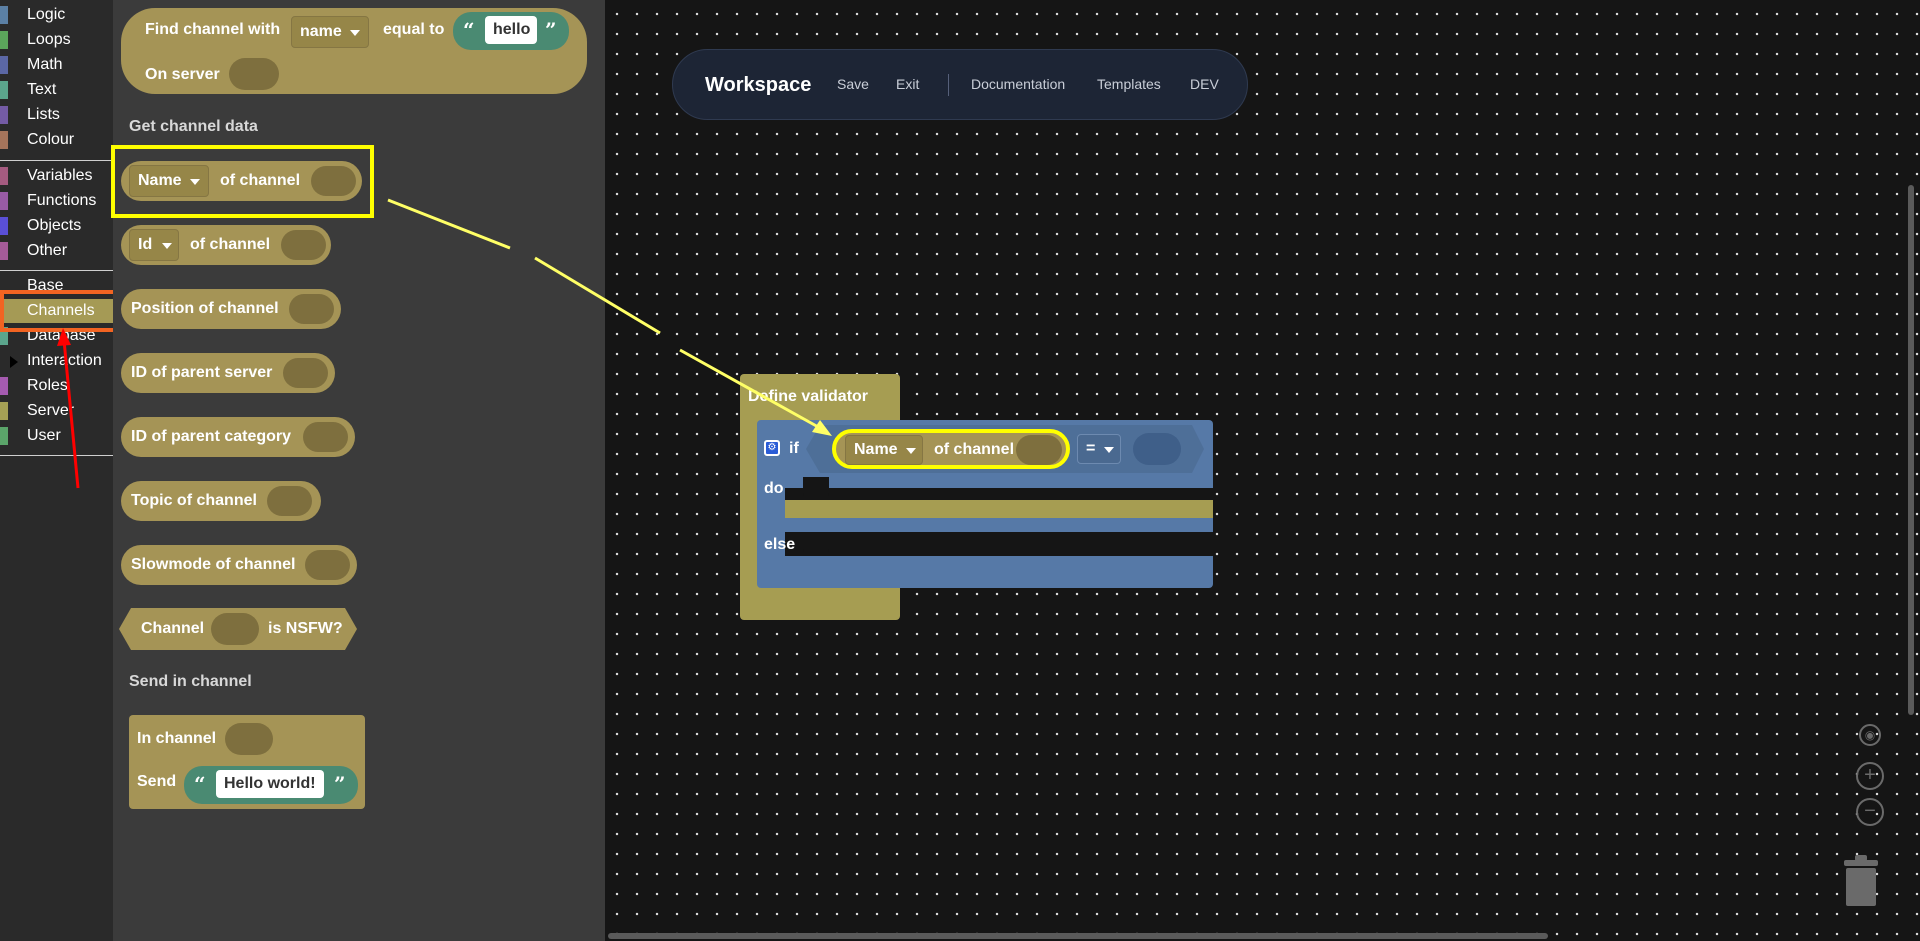 This screenshot has height=941, width=1920. What do you see at coordinates (999, 544) in the screenshot?
I see `else-gap` at bounding box center [999, 544].